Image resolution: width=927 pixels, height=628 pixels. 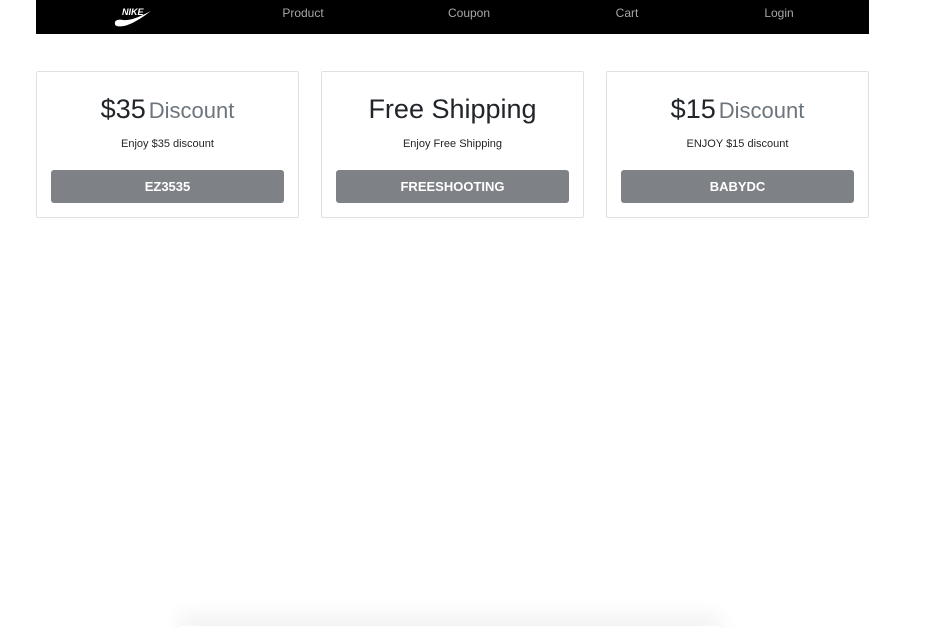 What do you see at coordinates (778, 13) in the screenshot?
I see `nav-link-login: Login` at bounding box center [778, 13].